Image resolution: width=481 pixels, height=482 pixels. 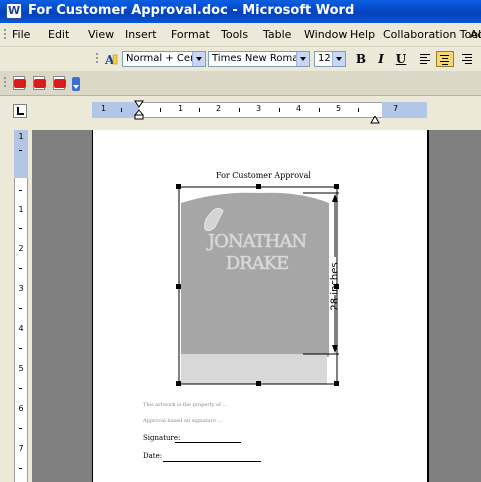 I want to click on date-label: Date:, so click(x=153, y=456).